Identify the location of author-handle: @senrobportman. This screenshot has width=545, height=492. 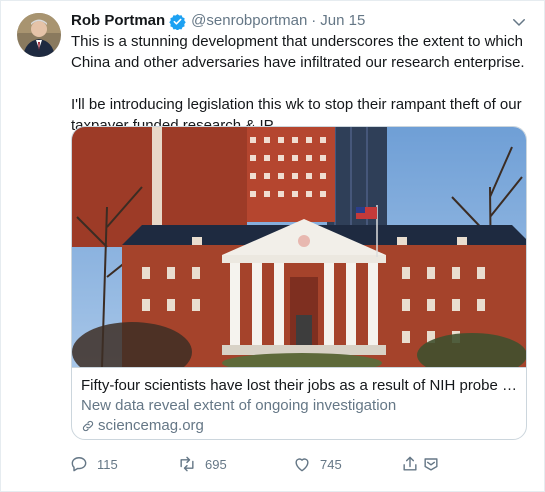
(249, 21).